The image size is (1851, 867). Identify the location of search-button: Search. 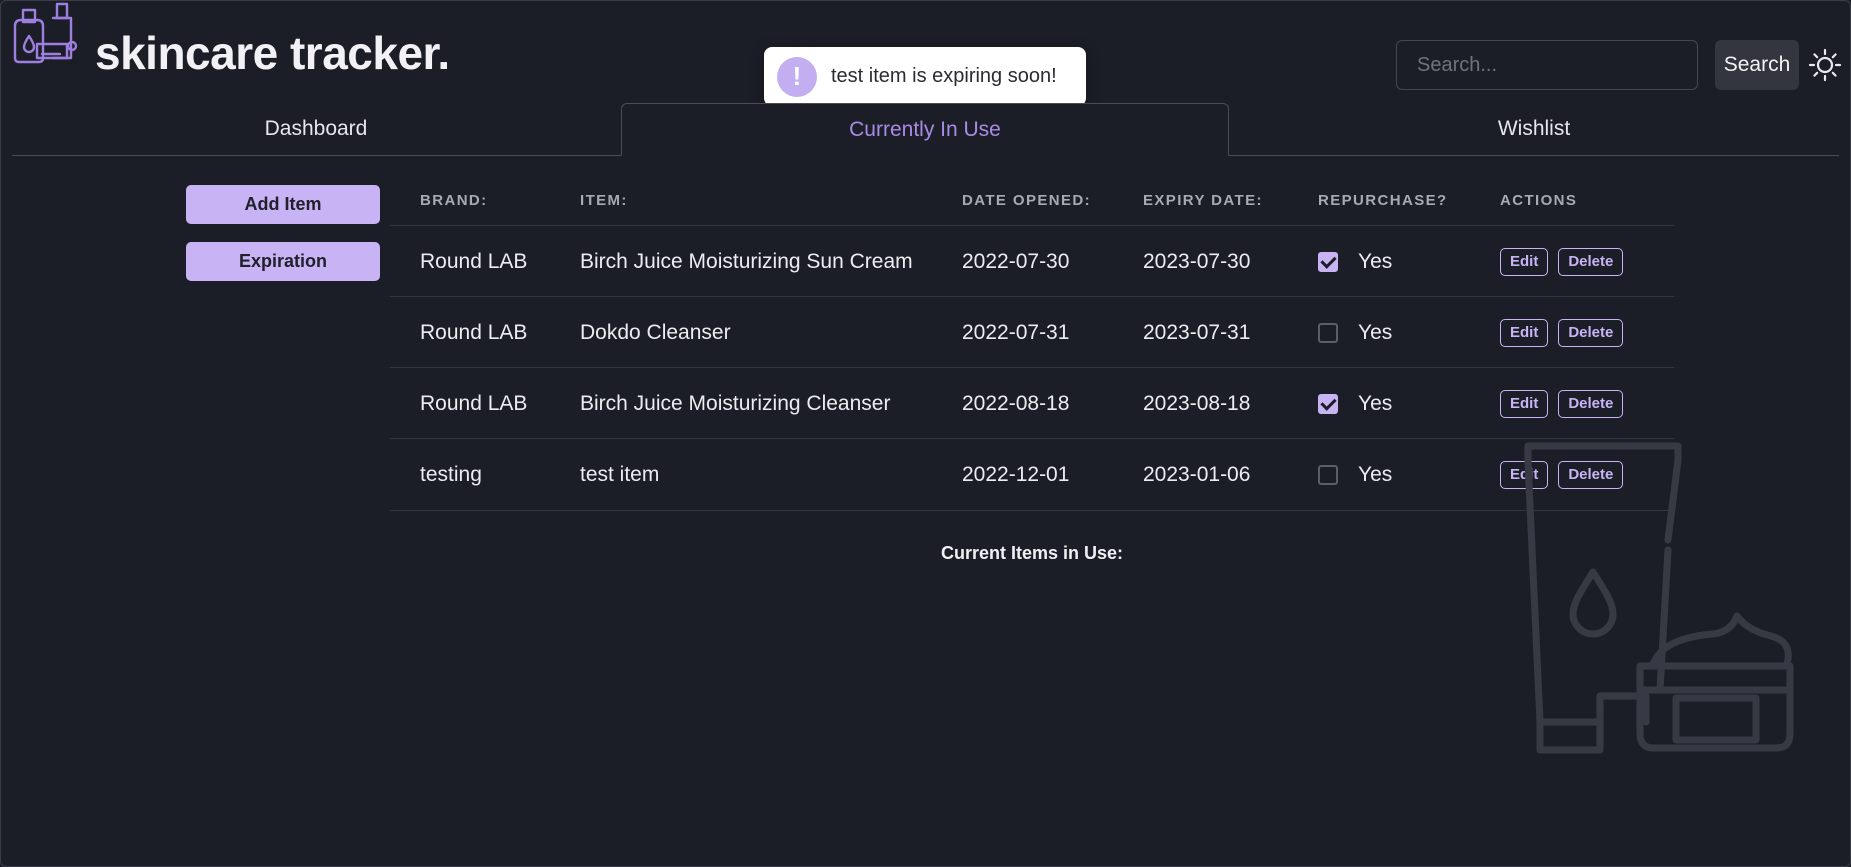
(1757, 65).